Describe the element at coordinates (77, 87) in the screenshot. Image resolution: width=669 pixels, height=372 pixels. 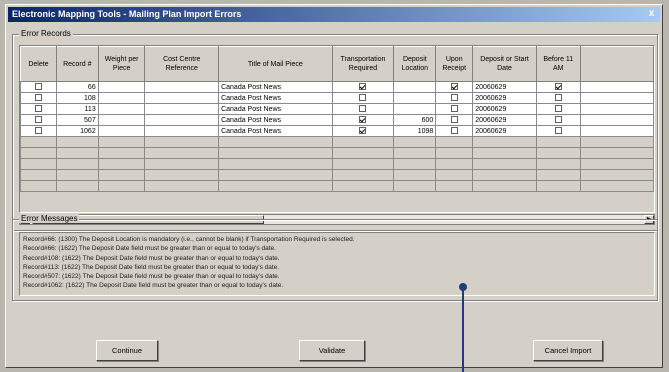
I see `record-number-cell: 66` at that location.